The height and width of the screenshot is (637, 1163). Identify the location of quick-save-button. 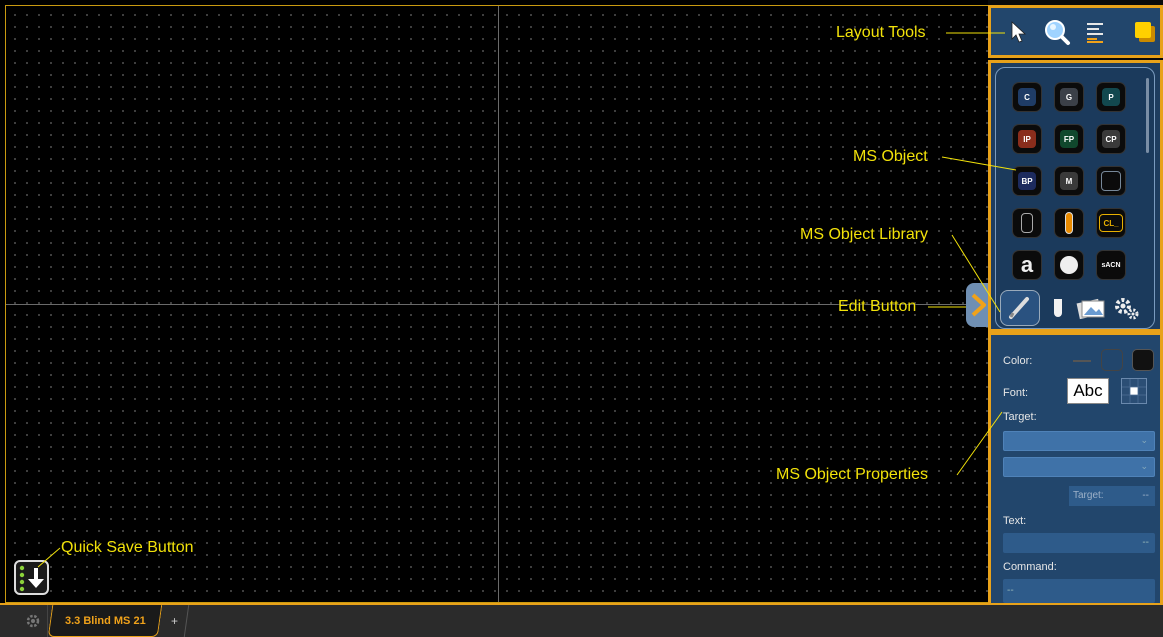
(31, 577).